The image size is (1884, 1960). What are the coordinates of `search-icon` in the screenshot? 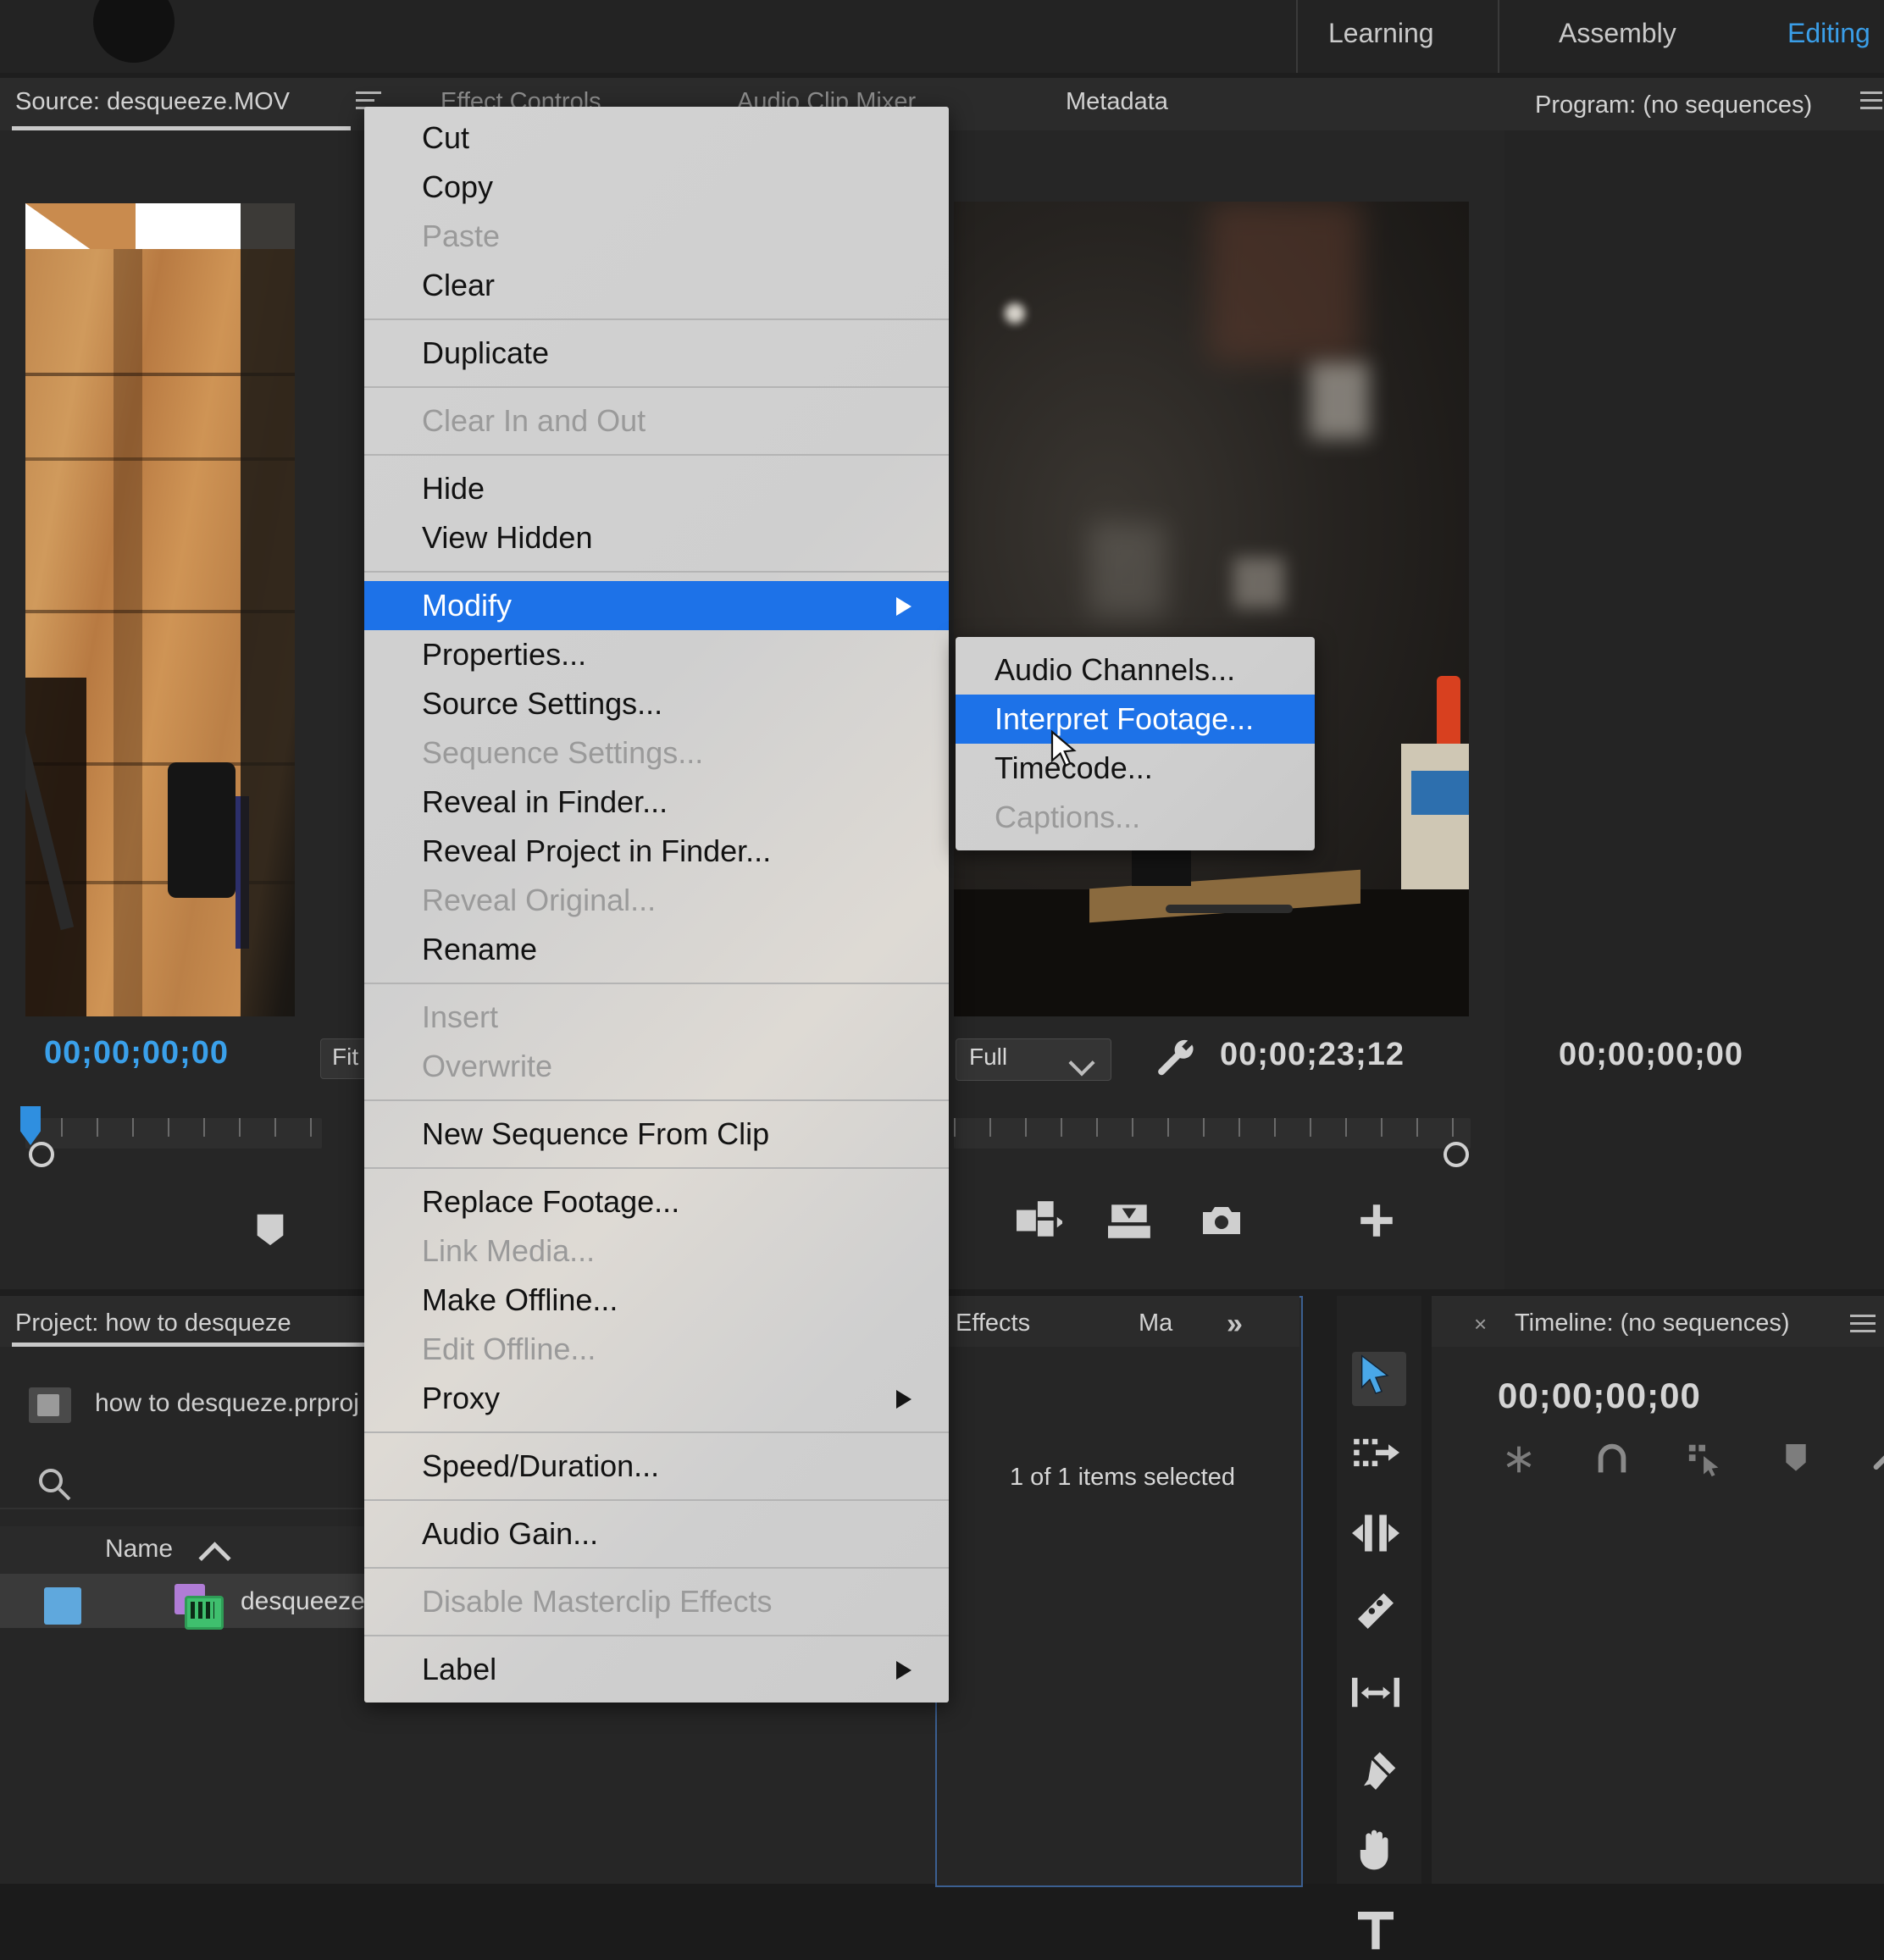 It's located at (54, 1487).